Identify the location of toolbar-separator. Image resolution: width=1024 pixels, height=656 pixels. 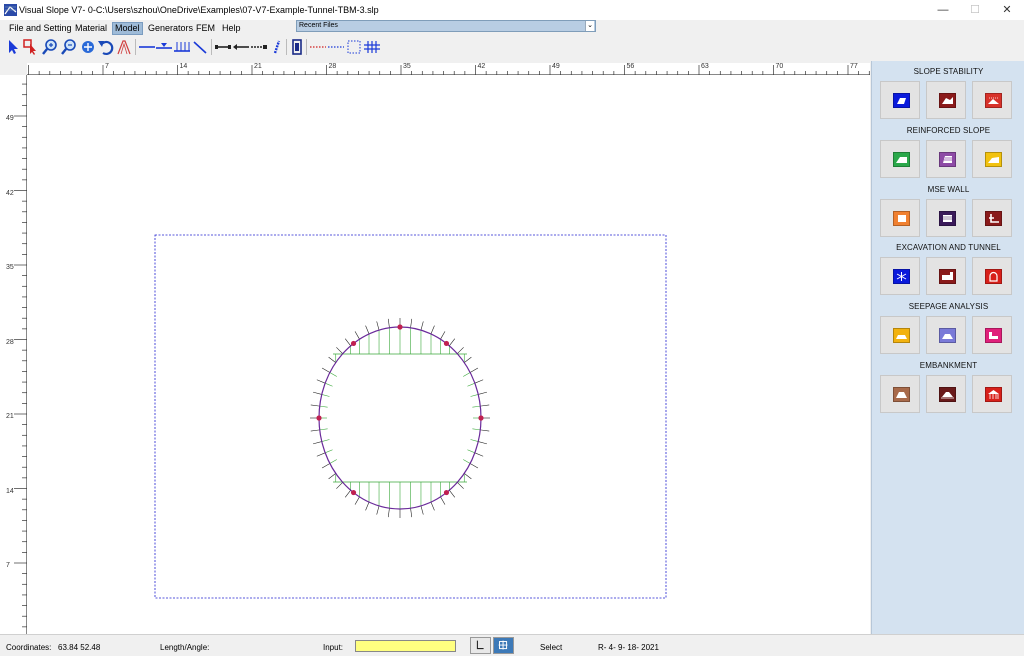
(306, 47).